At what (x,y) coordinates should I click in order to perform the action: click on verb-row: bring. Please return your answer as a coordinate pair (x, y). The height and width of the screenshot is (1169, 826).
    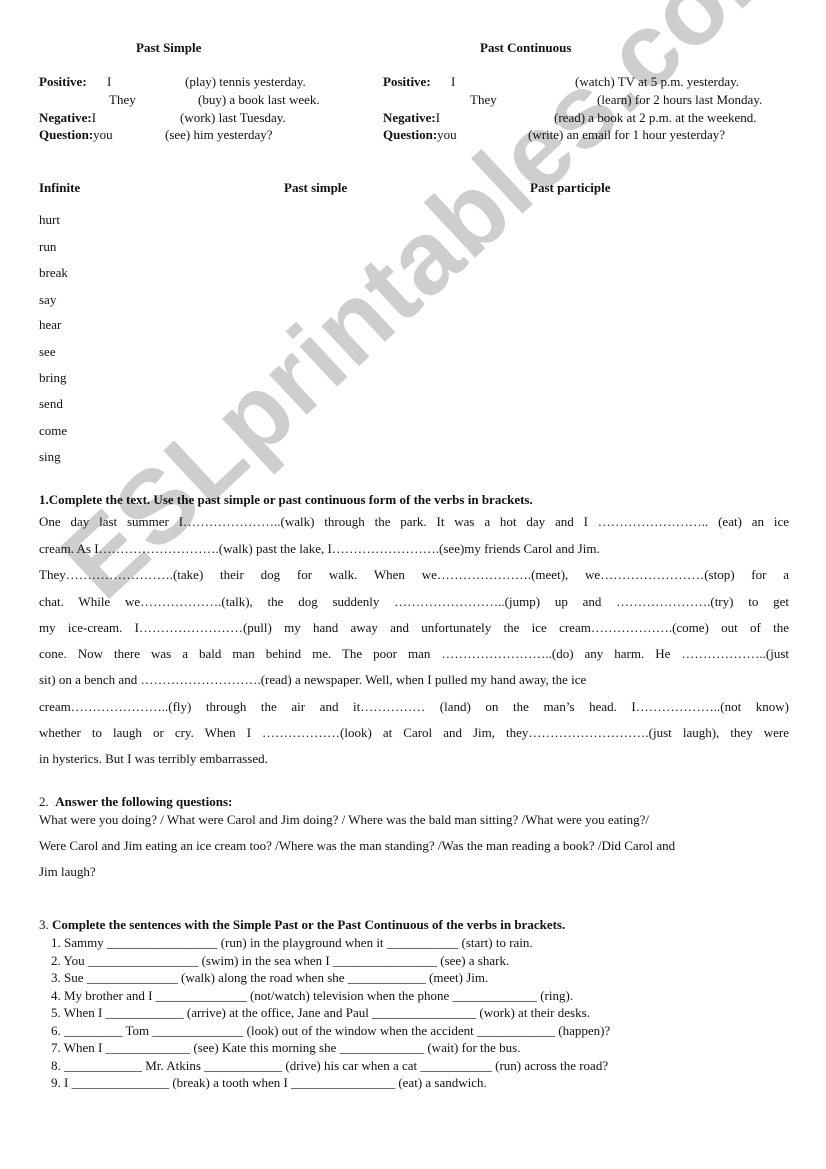
    Looking at the image, I should click on (53, 377).